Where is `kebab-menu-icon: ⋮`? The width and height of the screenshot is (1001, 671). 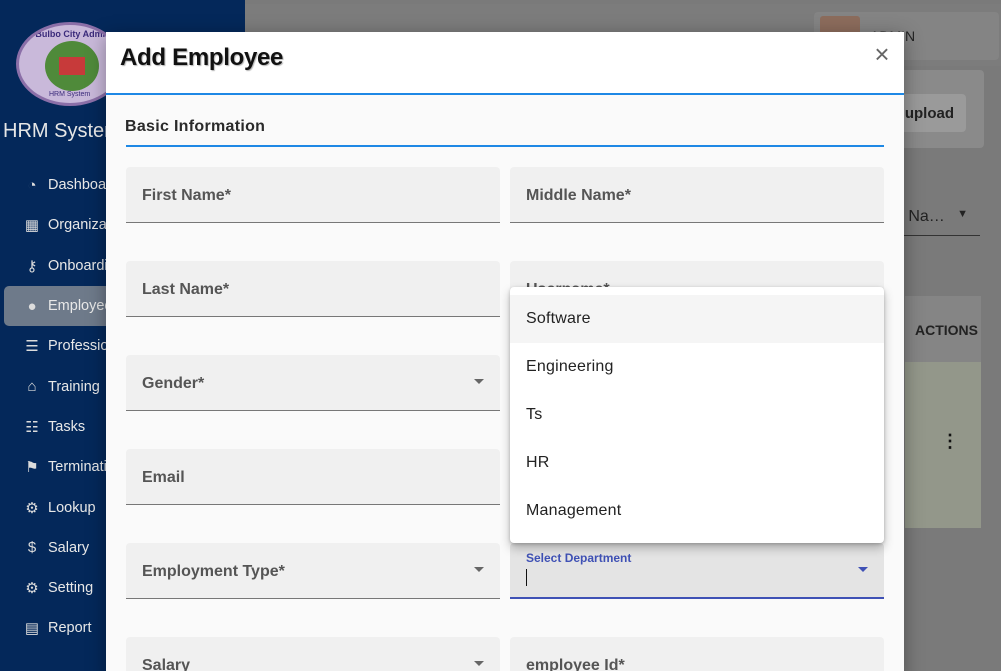 kebab-menu-icon: ⋮ is located at coordinates (950, 441).